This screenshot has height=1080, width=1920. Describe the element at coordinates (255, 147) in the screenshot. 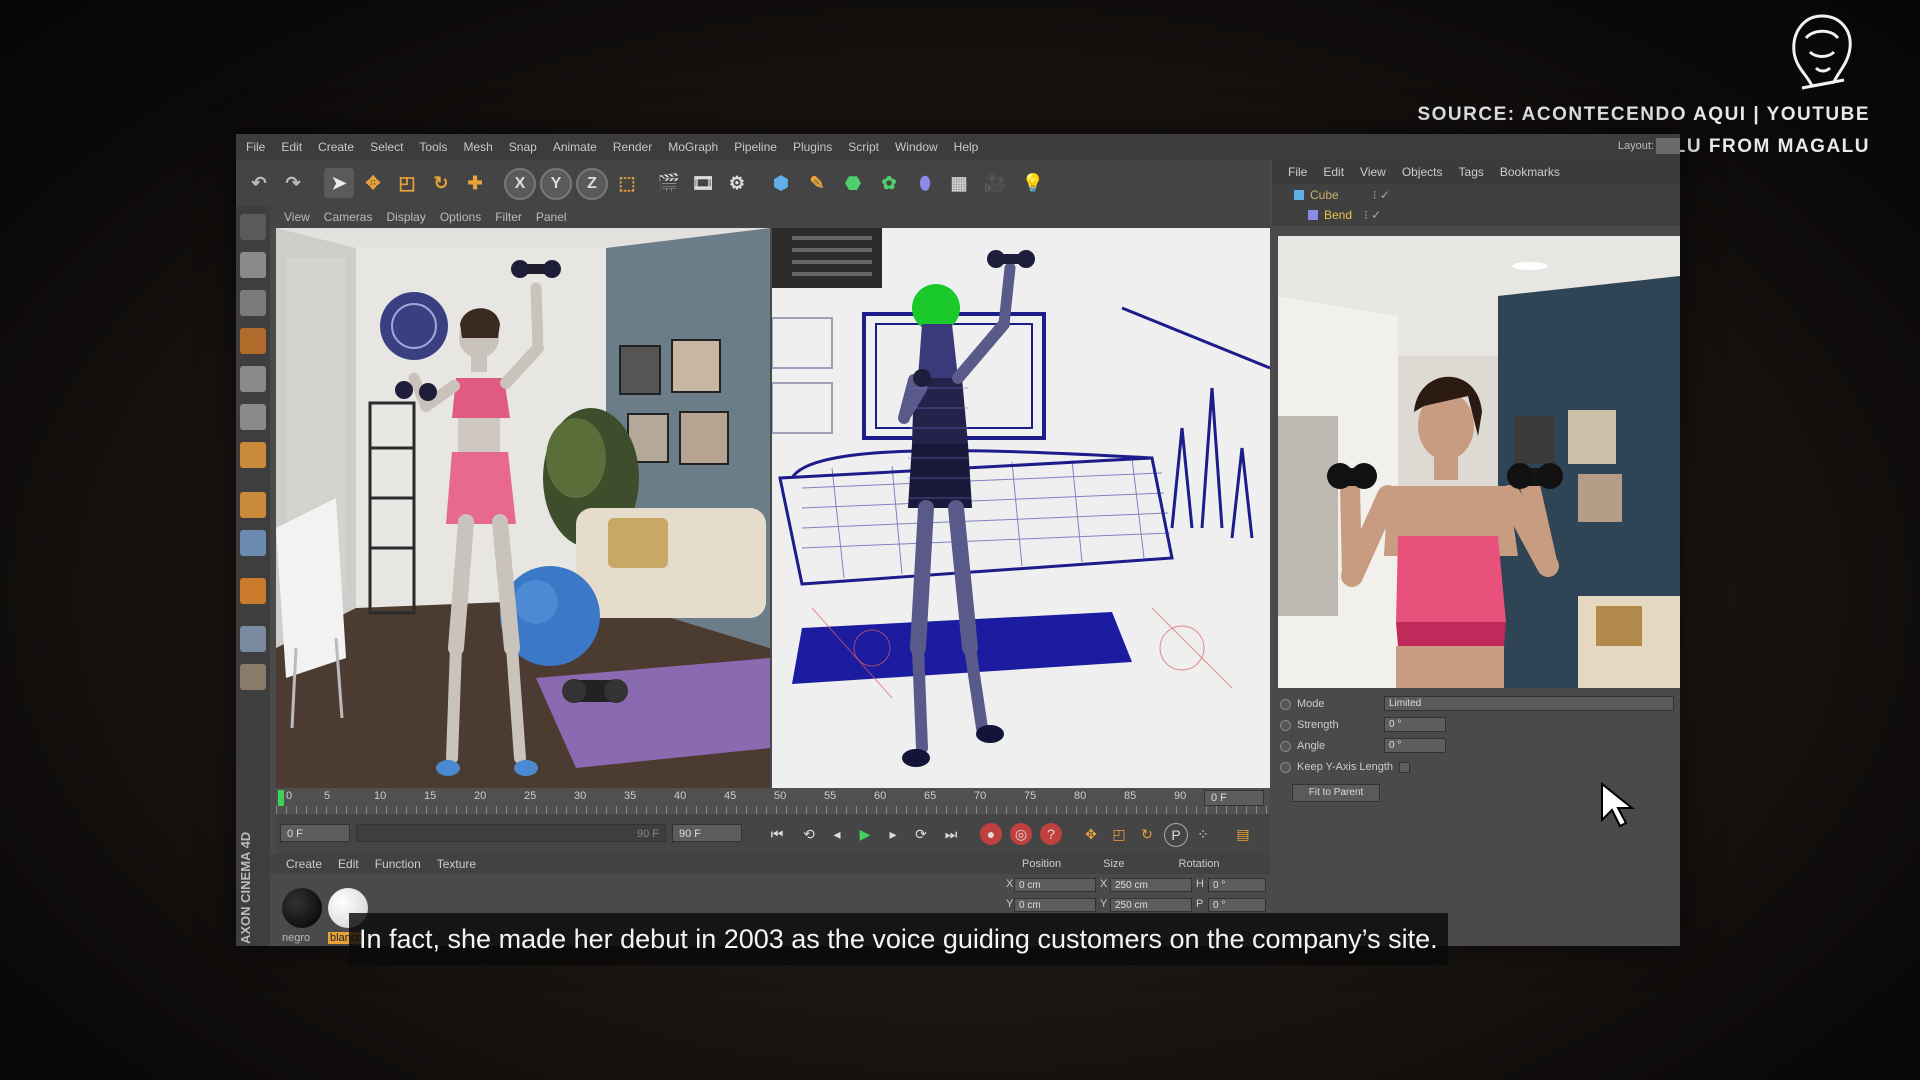

I see `menu-file: File` at that location.